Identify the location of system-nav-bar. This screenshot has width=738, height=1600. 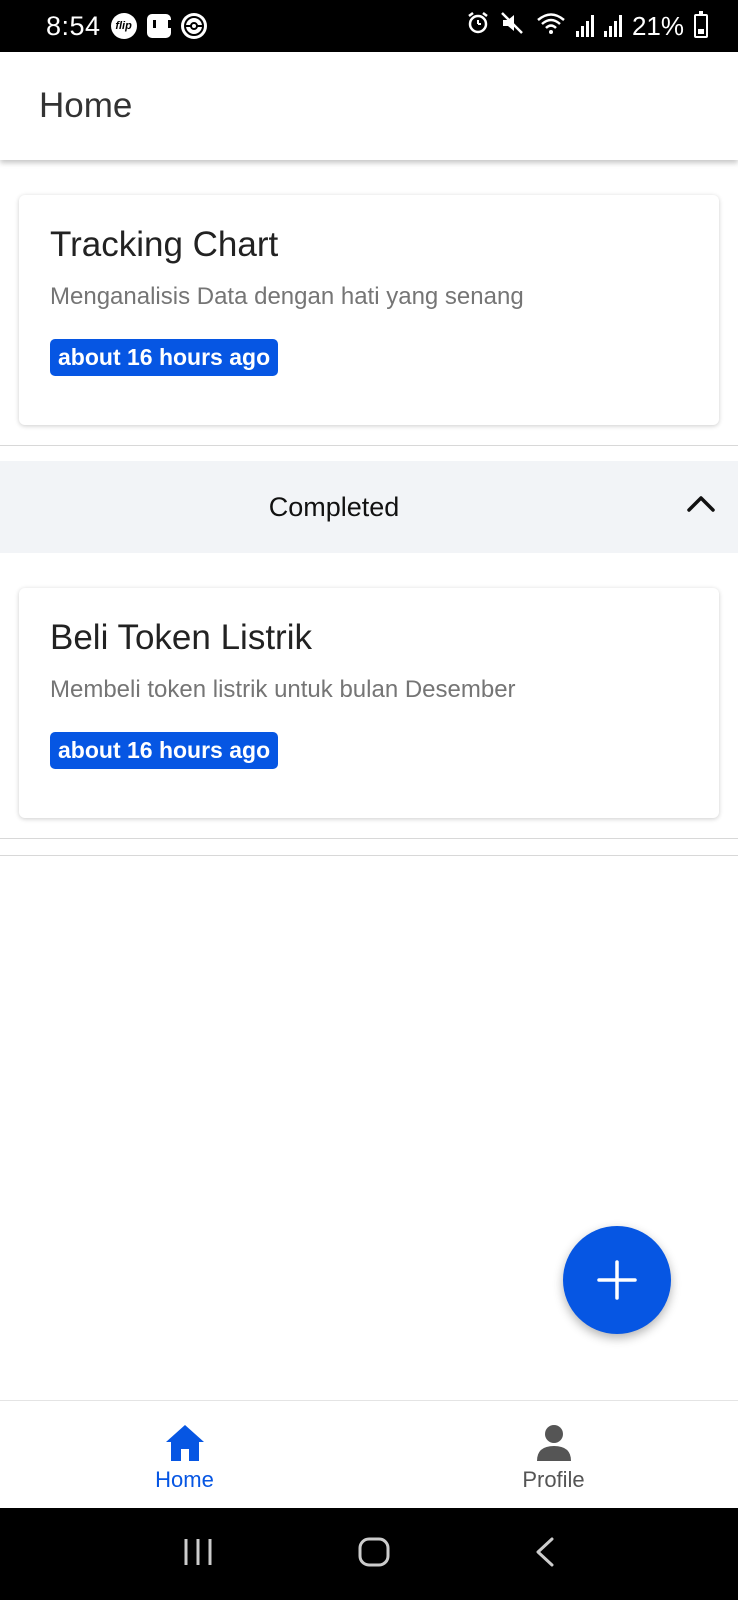
(369, 1554).